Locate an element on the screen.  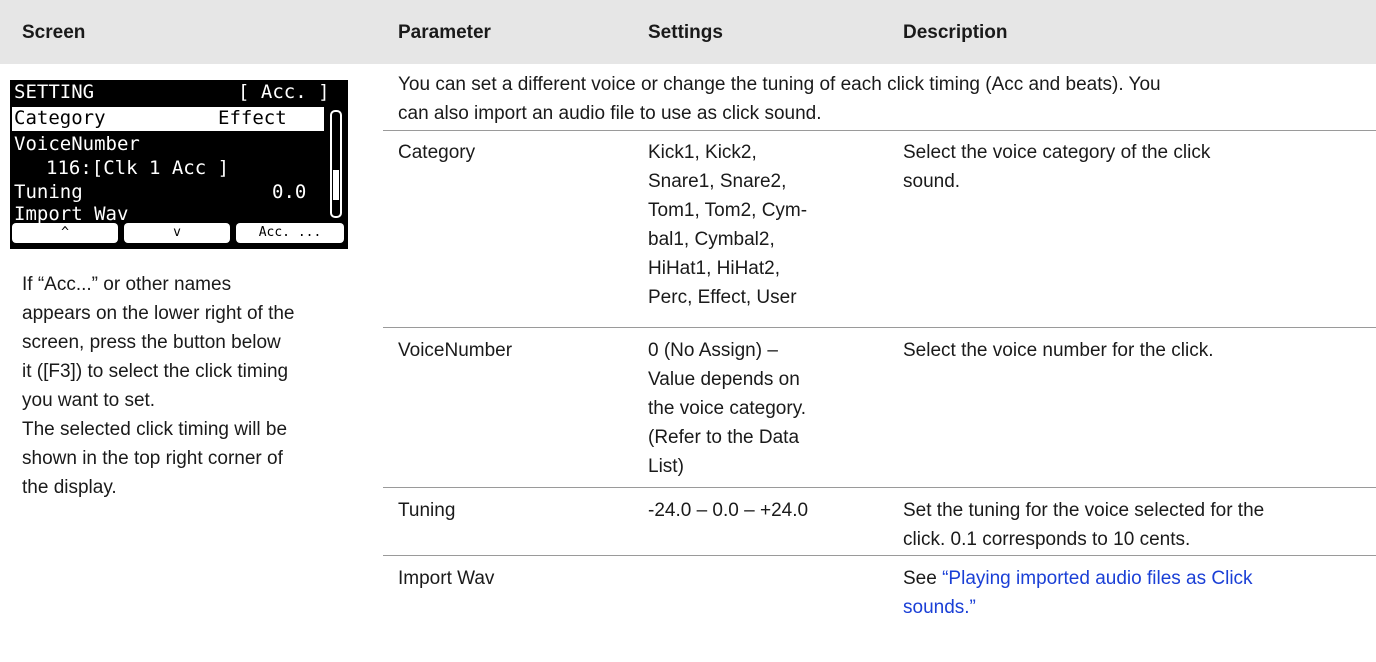
playing-imported-audio-link-cont: sounds.” is located at coordinates (939, 607).